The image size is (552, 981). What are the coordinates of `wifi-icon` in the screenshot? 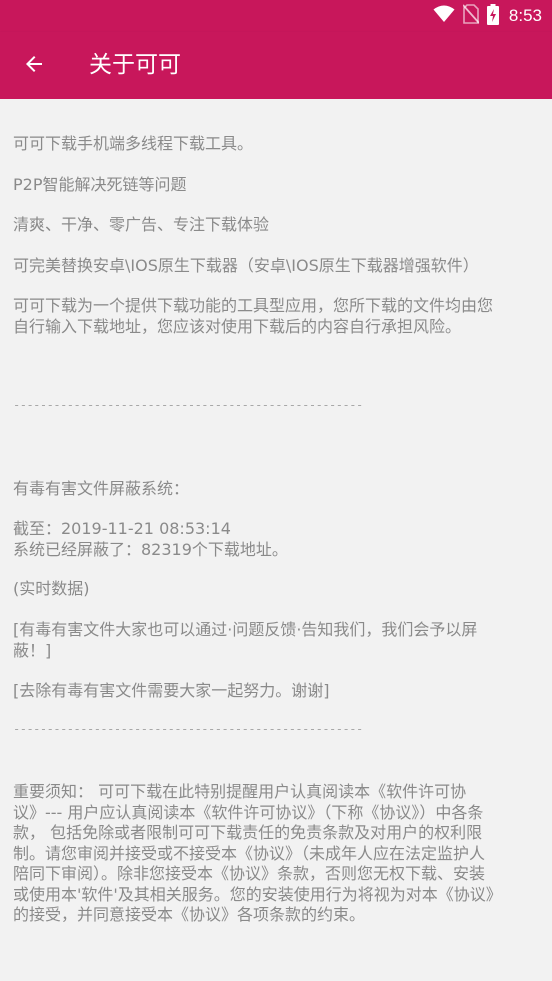 It's located at (444, 16).